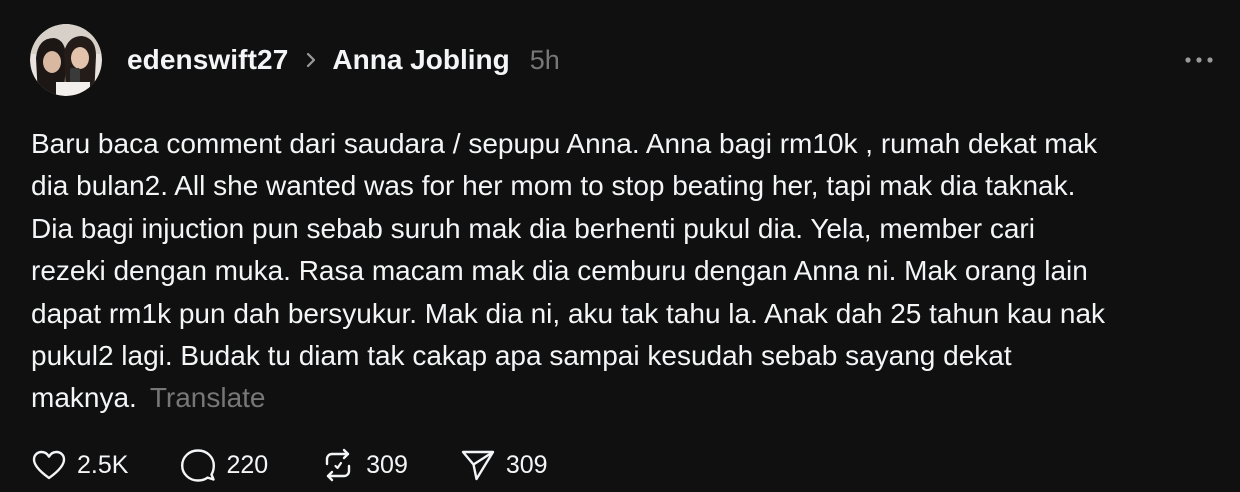 Image resolution: width=1240 pixels, height=492 pixels. What do you see at coordinates (66, 60) in the screenshot?
I see `avatar` at bounding box center [66, 60].